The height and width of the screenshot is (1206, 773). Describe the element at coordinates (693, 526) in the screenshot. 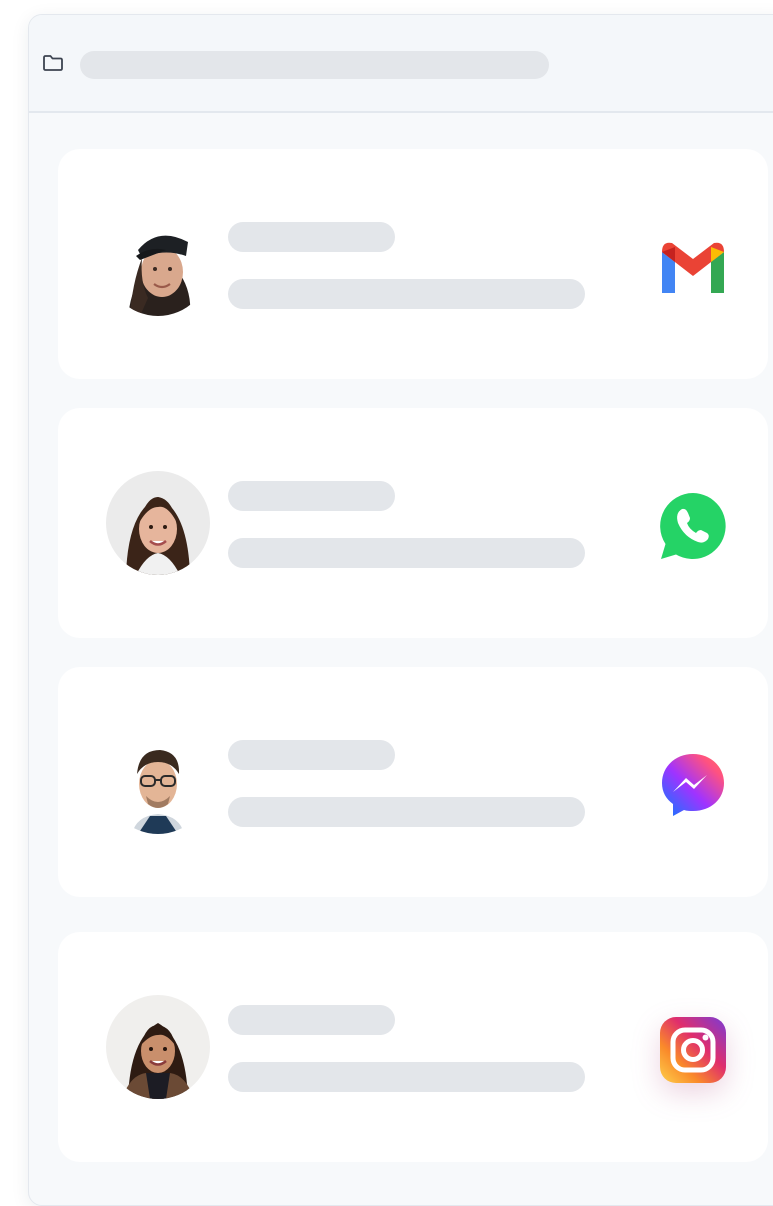

I see `whatsapp-icon` at that location.